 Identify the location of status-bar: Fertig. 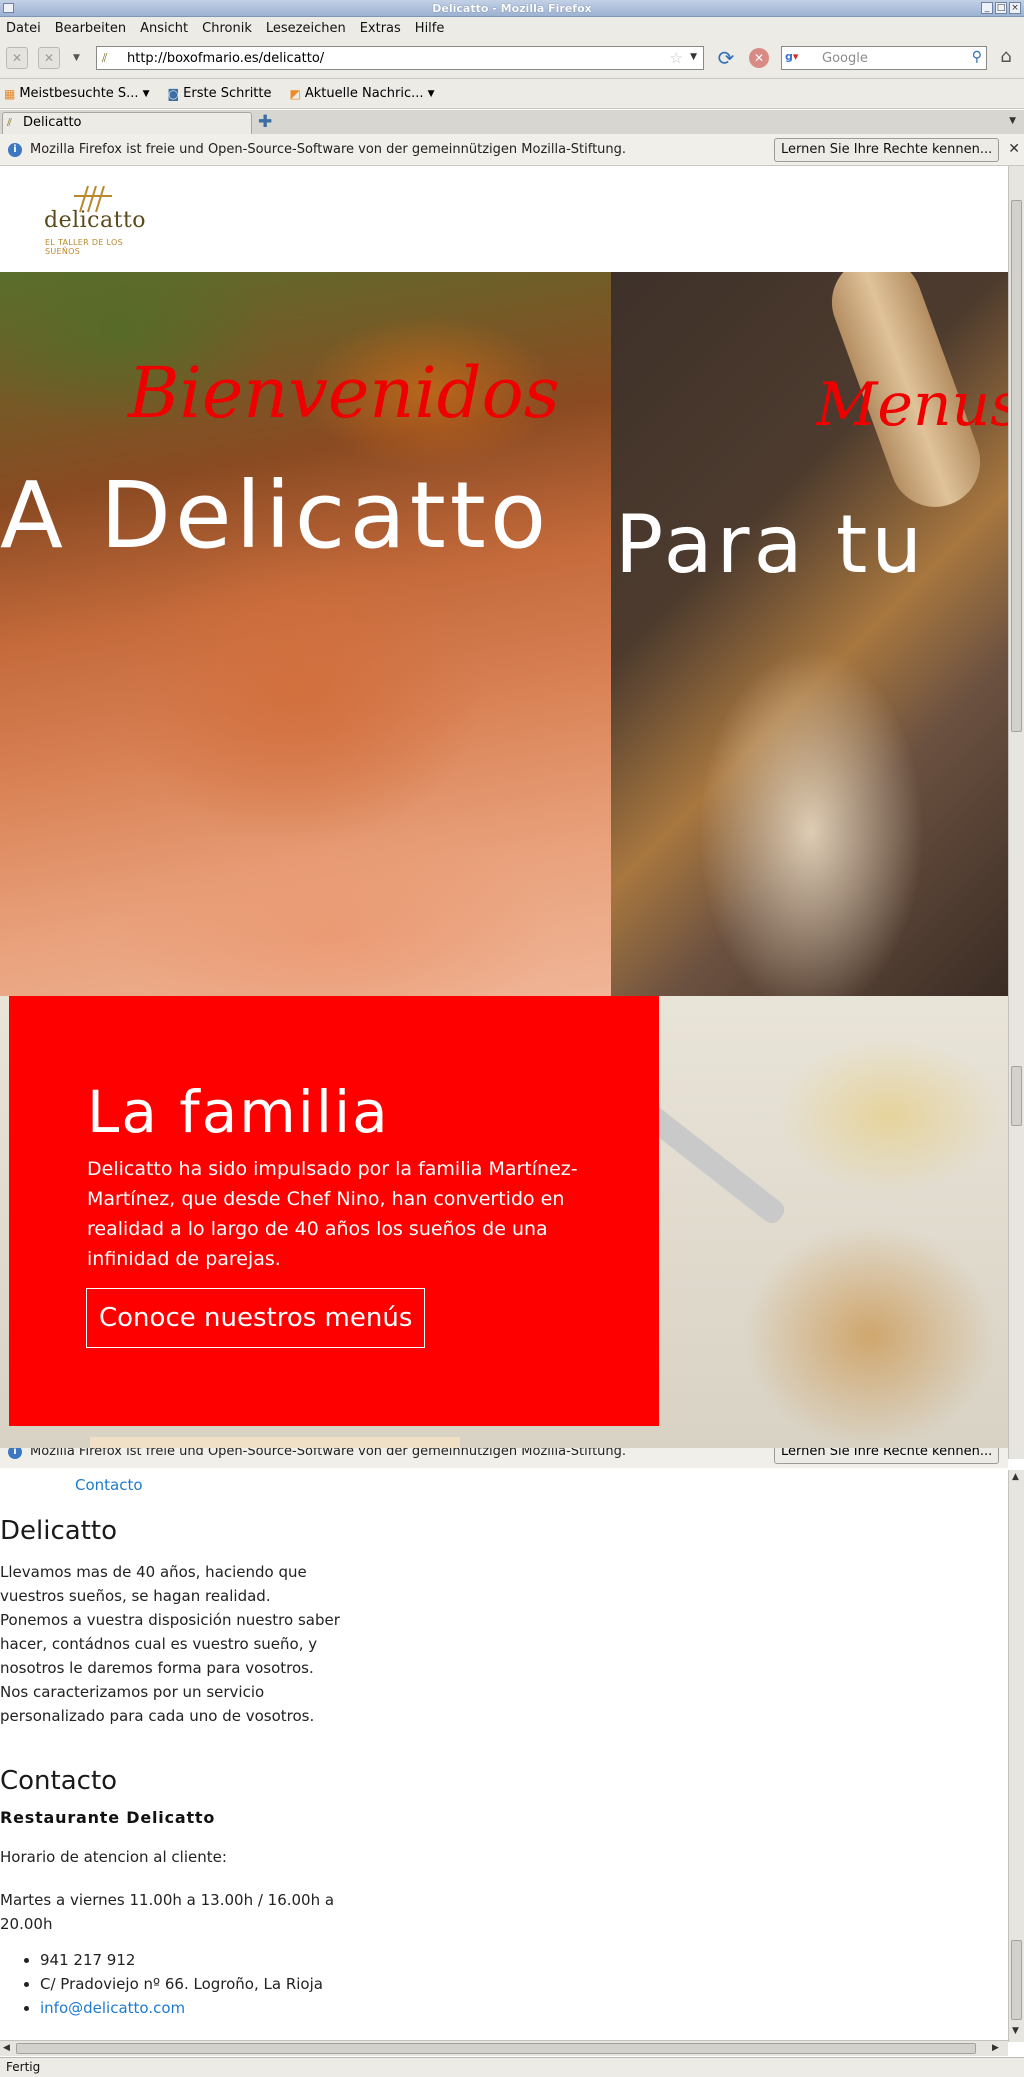
(512, 2067).